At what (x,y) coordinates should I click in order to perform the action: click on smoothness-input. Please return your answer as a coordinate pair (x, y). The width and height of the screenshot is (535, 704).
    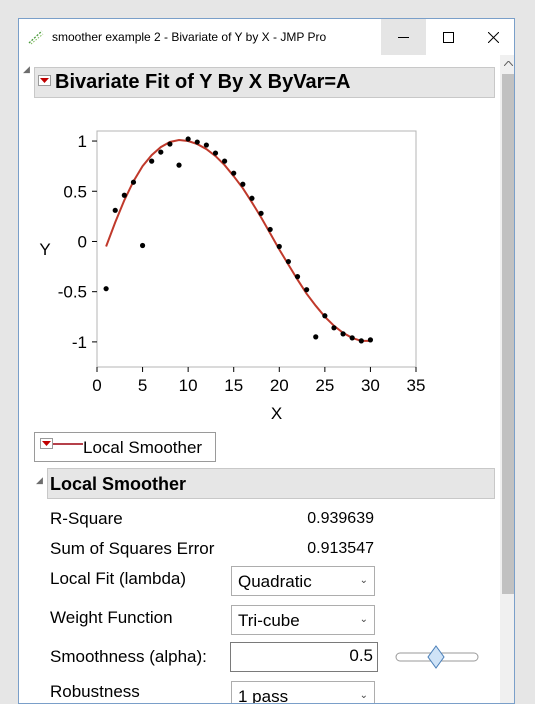
    Looking at the image, I should click on (305, 656).